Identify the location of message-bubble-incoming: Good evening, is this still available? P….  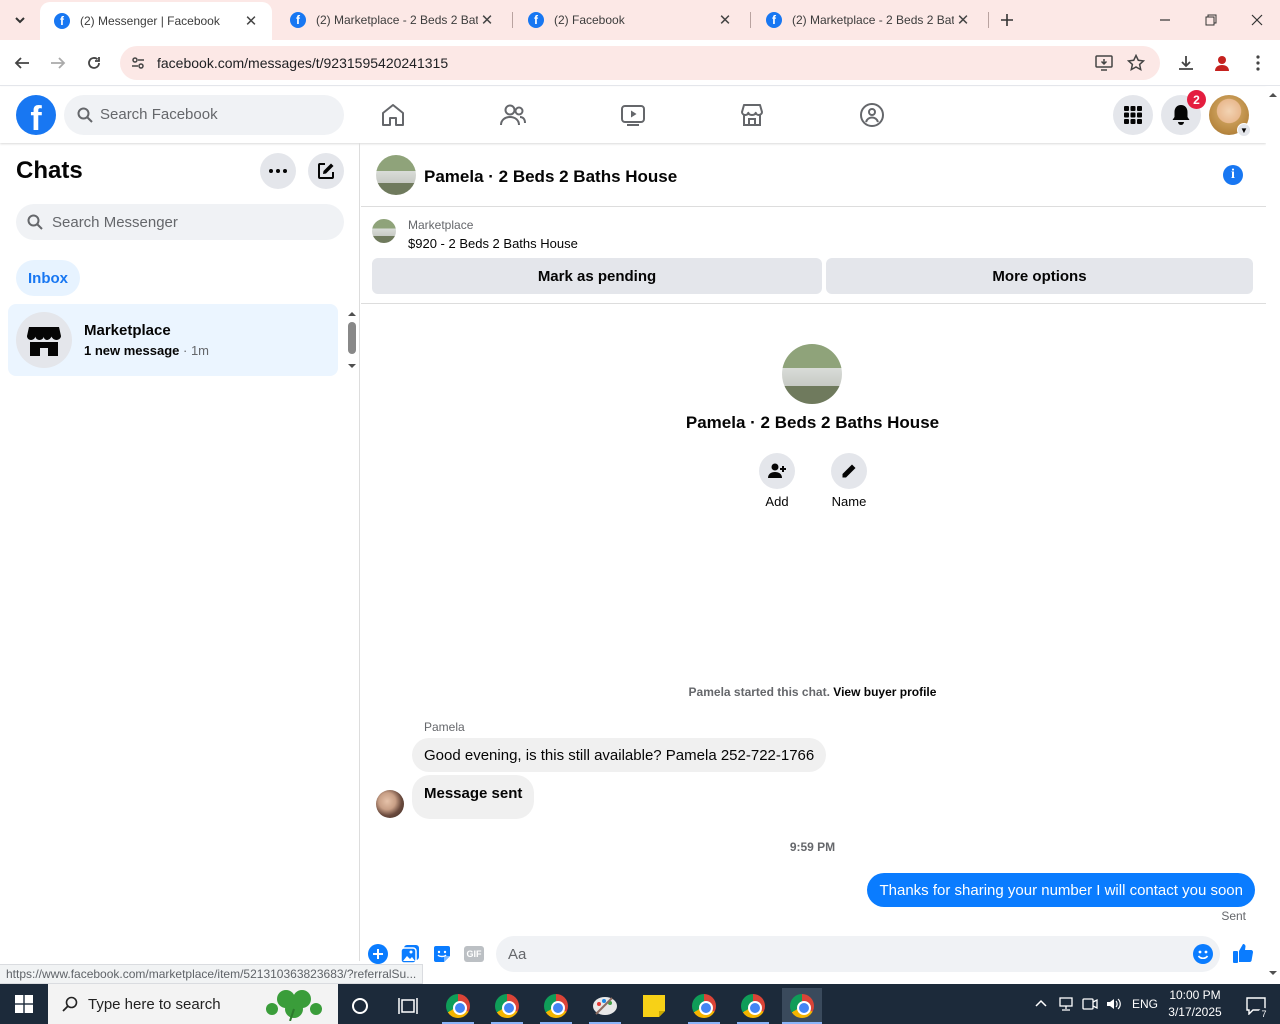
(619, 755).